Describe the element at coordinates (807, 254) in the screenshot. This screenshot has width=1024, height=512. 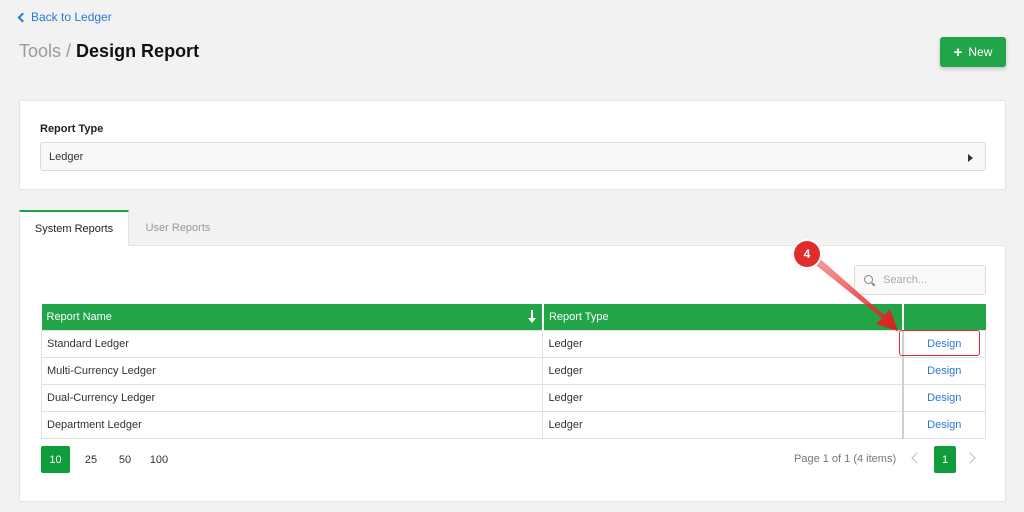
I see `annotation-step-badge: 4` at that location.